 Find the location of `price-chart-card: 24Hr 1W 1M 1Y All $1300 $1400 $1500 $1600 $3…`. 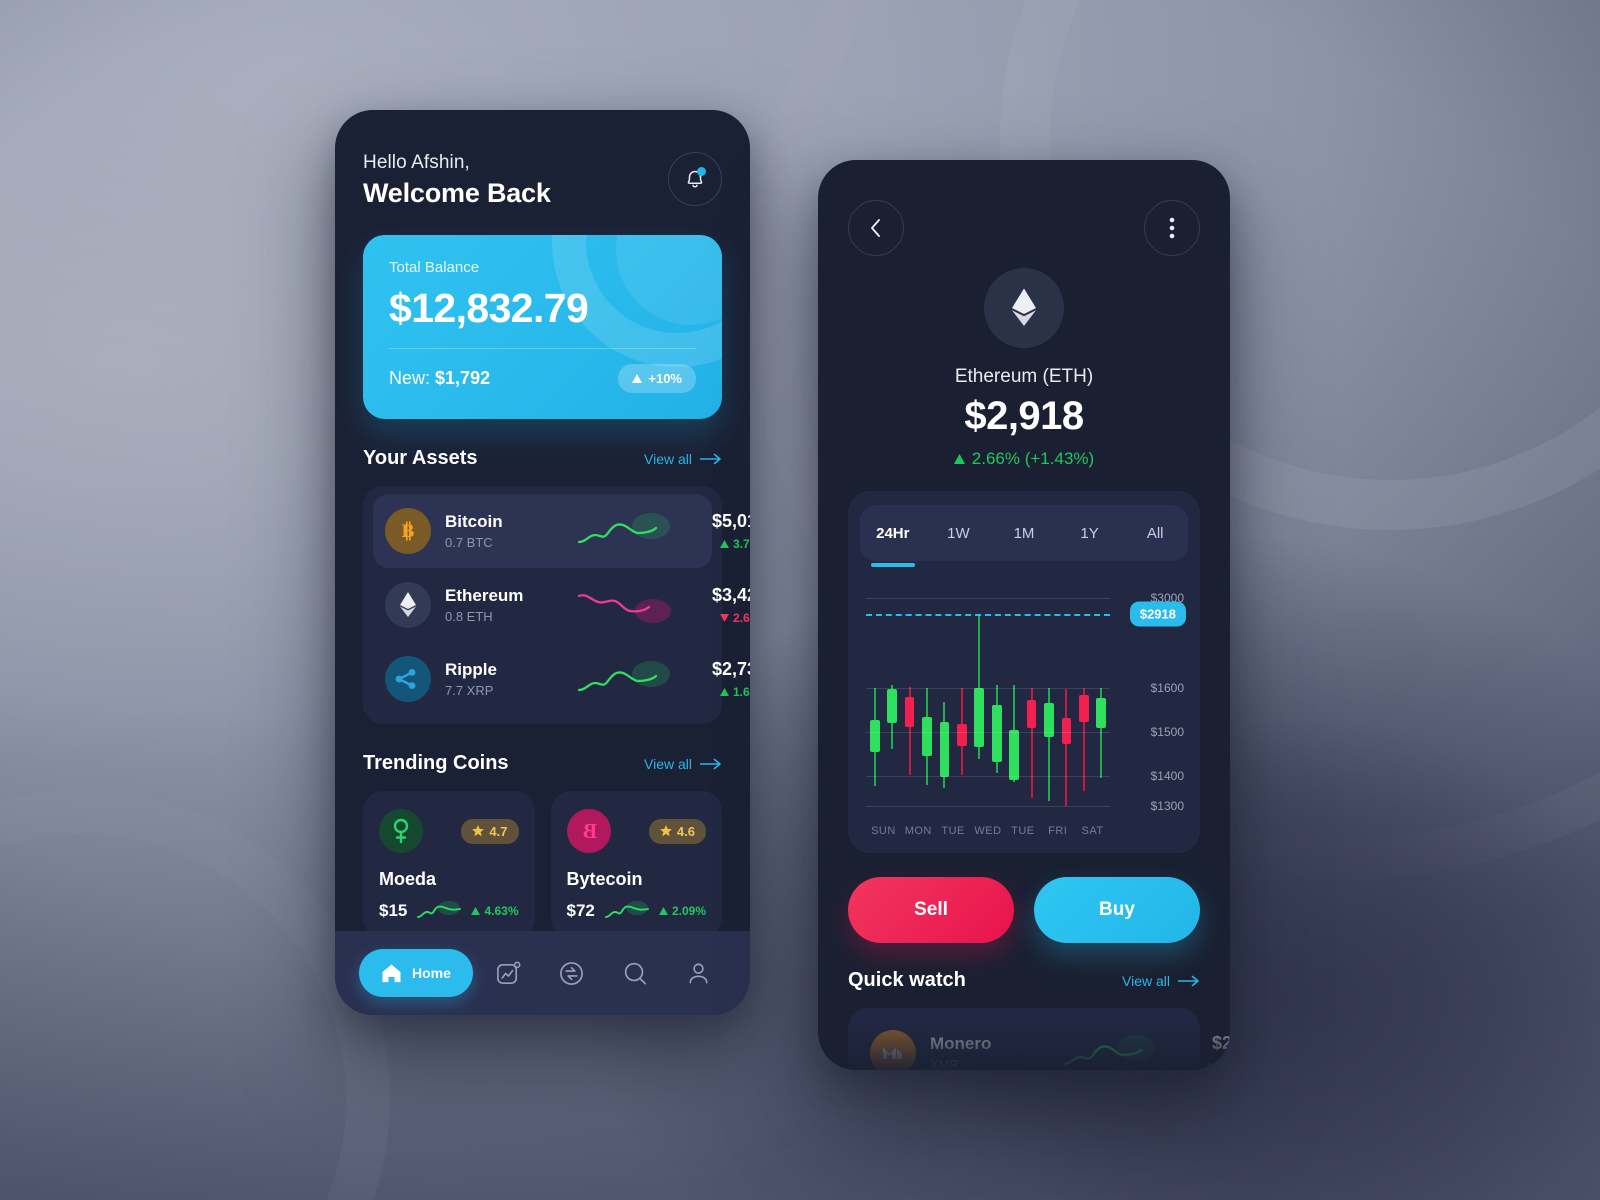

price-chart-card: 24Hr 1W 1M 1Y All $1300 $1400 $1500 $1600 $3… is located at coordinates (1024, 672).